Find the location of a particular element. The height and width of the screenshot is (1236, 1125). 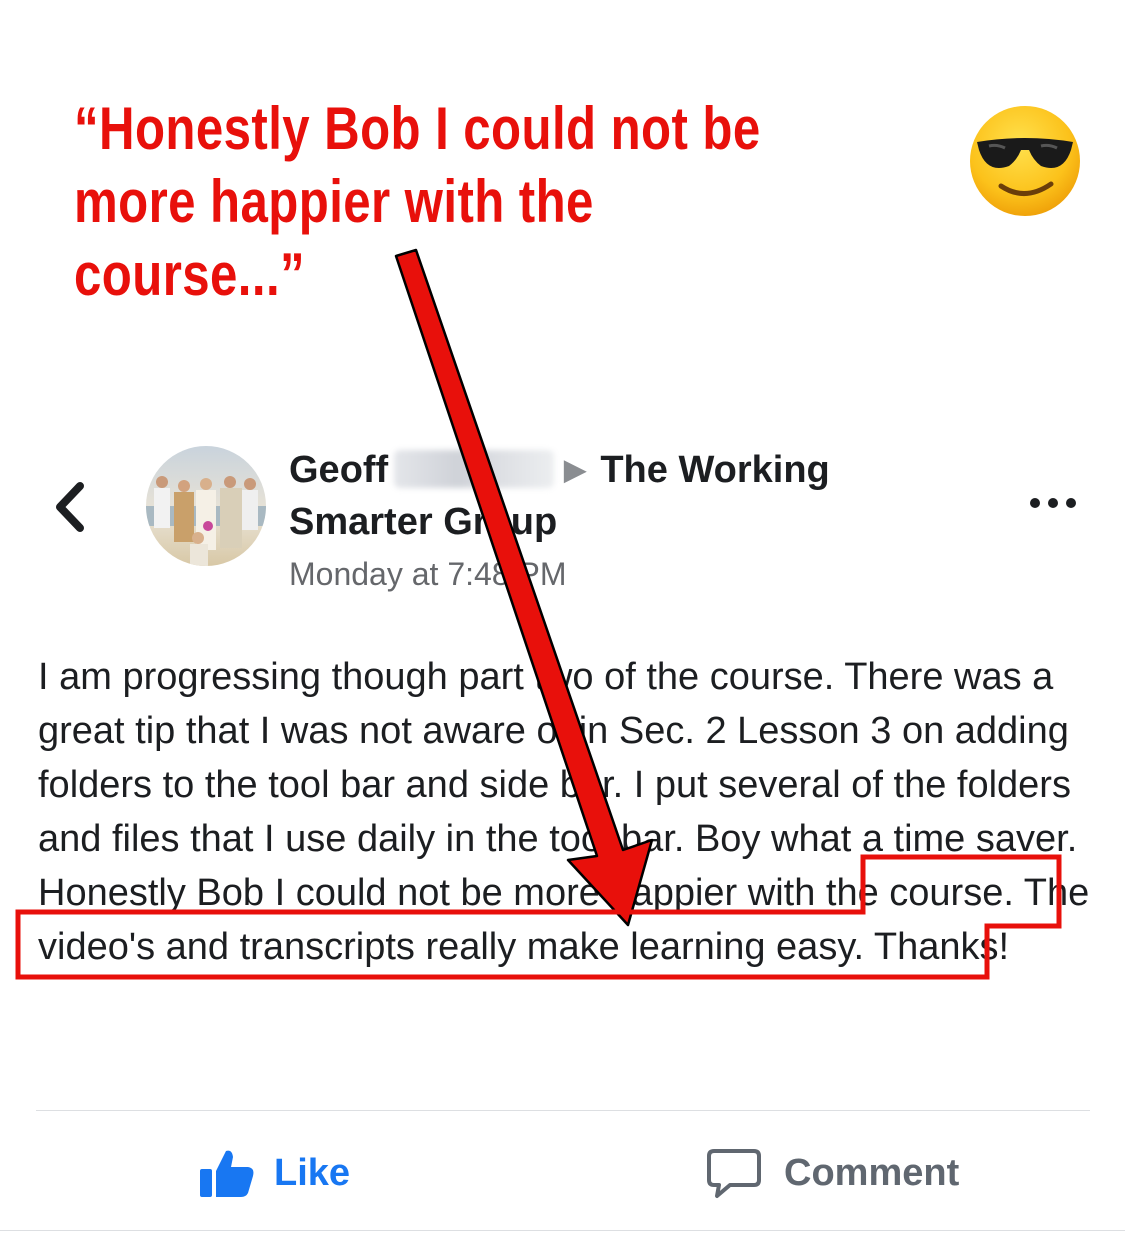

group-name: The Working is located at coordinates (714, 470).